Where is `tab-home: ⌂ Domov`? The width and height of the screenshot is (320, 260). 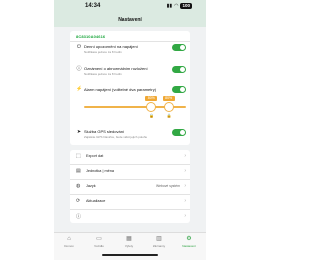
tab-home: ⌂ Domov is located at coordinates (69, 242).